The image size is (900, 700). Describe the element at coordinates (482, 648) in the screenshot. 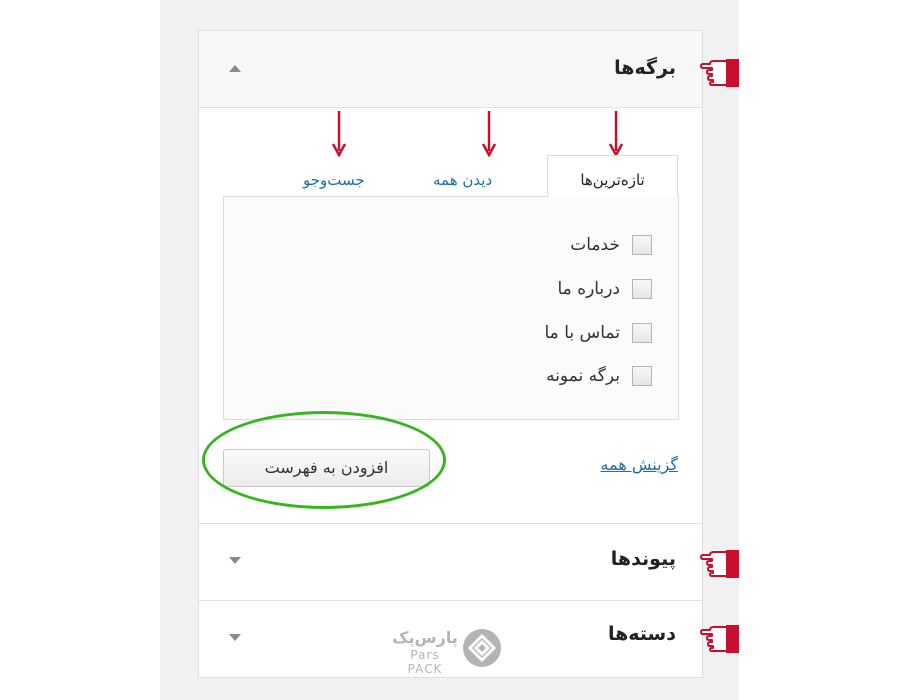

I see `parspack-logo-icon` at that location.